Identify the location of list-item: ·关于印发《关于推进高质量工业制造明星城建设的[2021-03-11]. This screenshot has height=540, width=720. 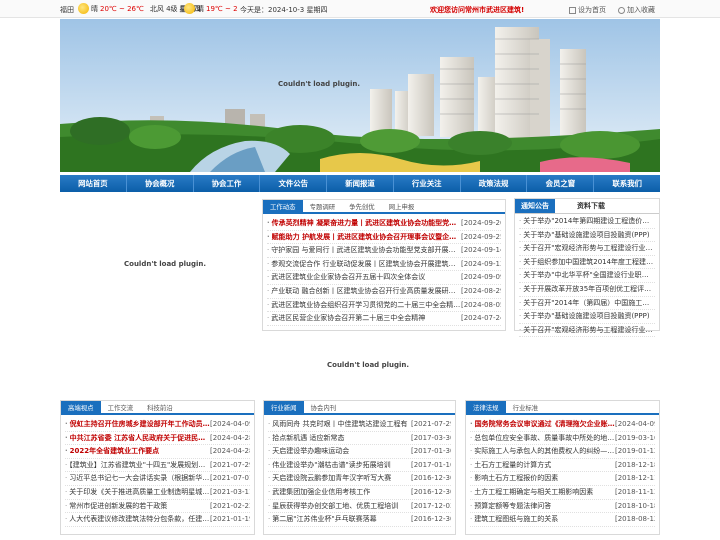
(157, 493).